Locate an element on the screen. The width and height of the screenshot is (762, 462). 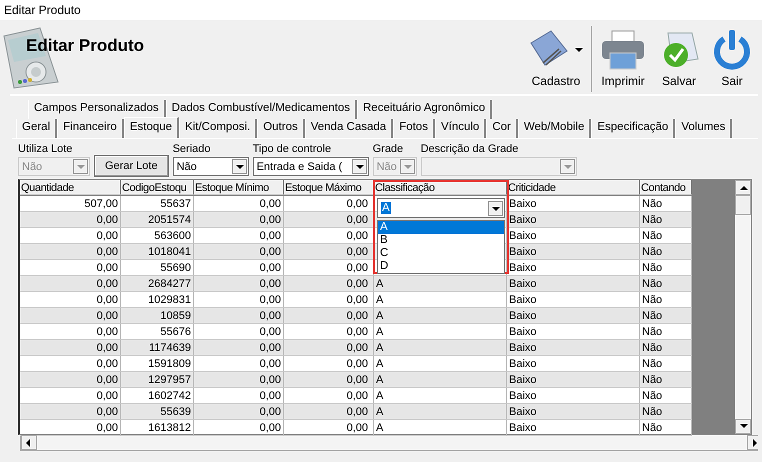
dropdown-option: A is located at coordinates (441, 227).